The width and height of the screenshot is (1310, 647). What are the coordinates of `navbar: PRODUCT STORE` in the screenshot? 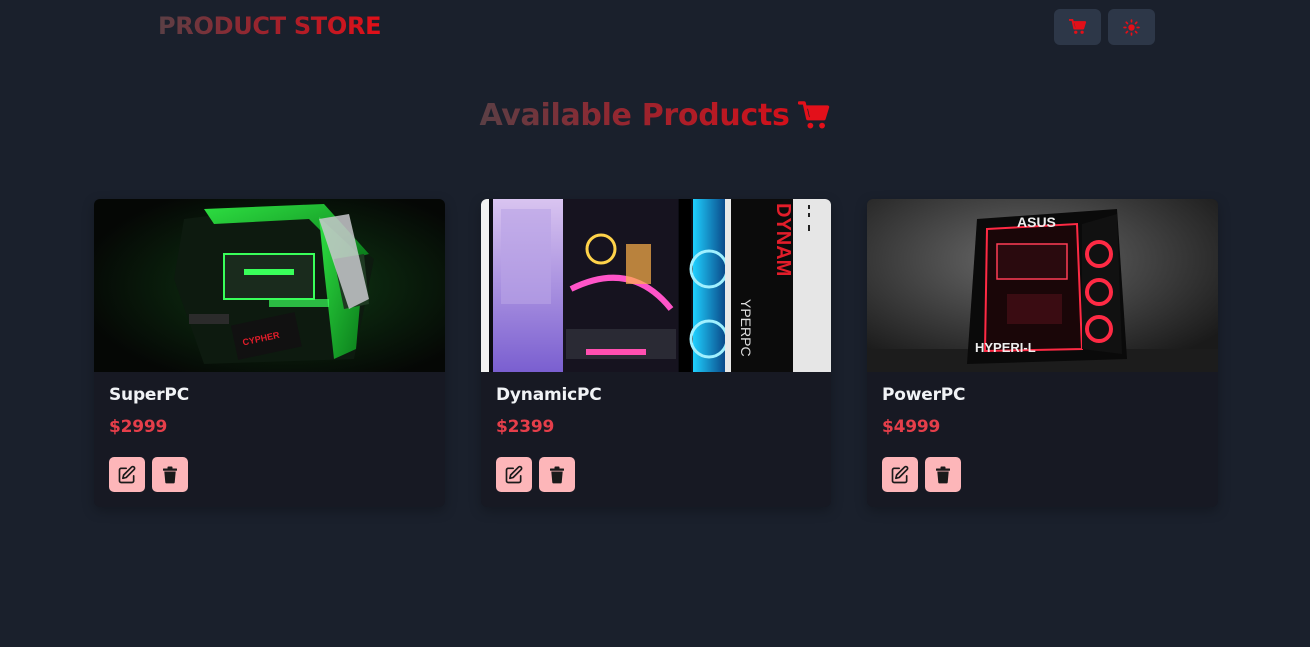 It's located at (655, 29).